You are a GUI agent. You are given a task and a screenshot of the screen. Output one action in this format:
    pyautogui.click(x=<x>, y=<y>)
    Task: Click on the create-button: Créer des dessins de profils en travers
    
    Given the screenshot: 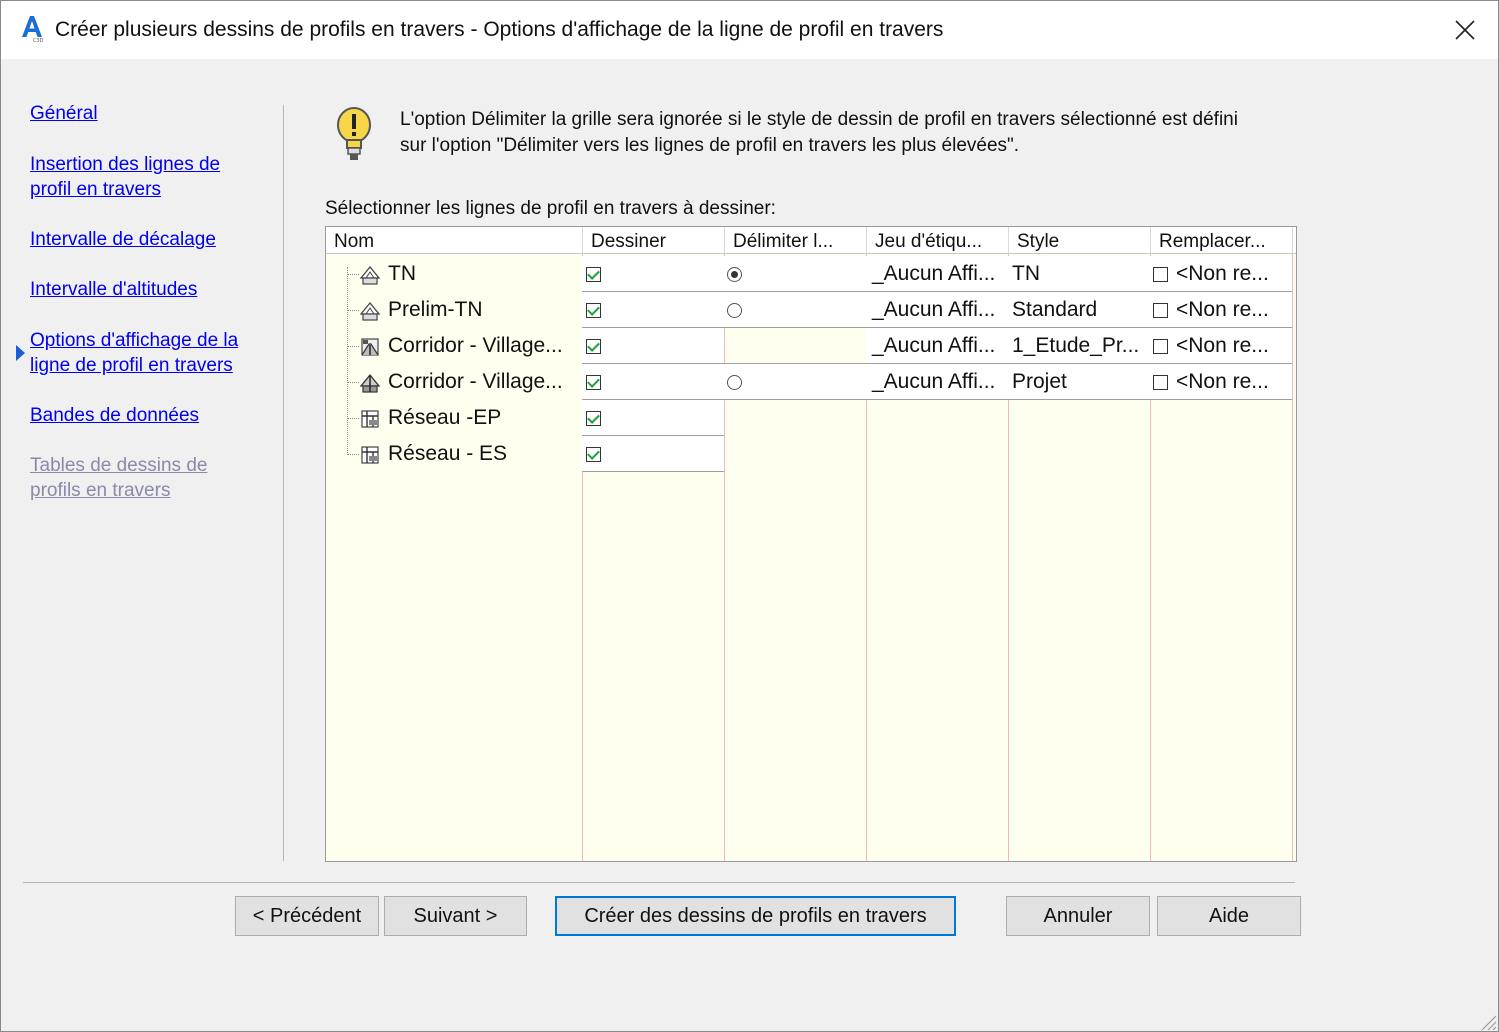 What is the action you would take?
    pyautogui.click(x=755, y=916)
    